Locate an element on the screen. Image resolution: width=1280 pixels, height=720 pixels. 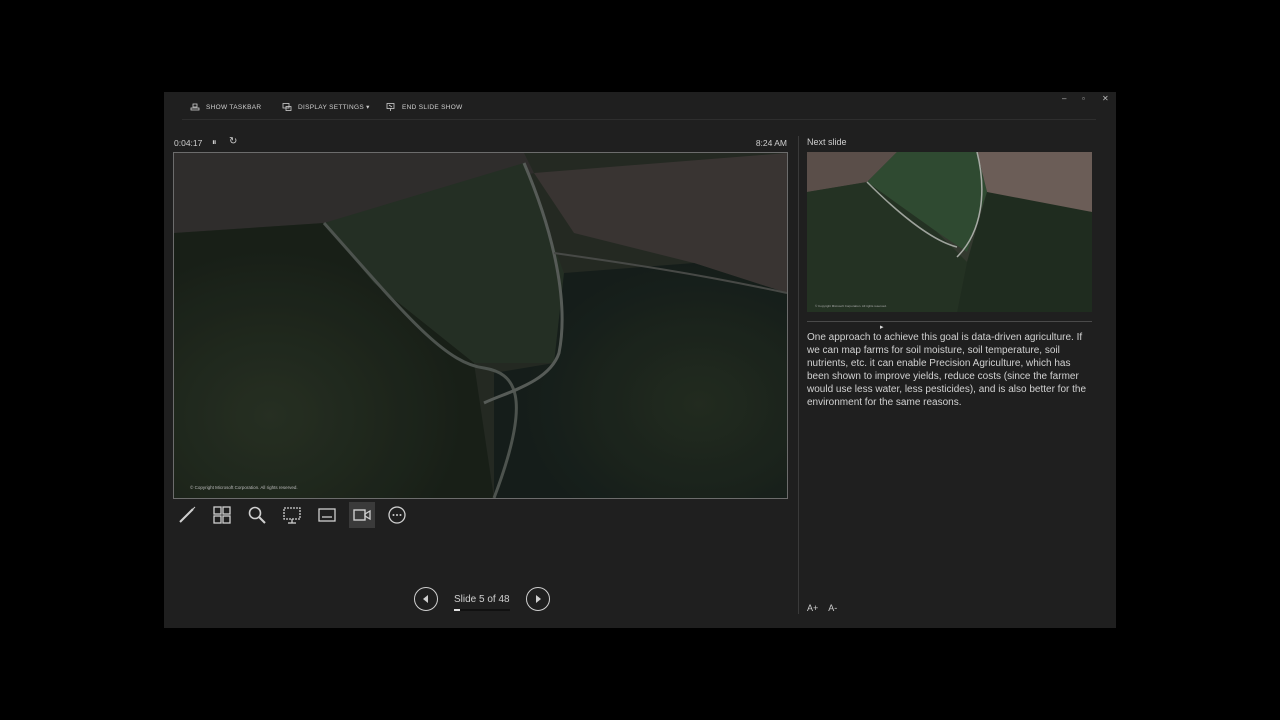
show-taskbar-label: SHOW TASKBAR is located at coordinates (234, 107).